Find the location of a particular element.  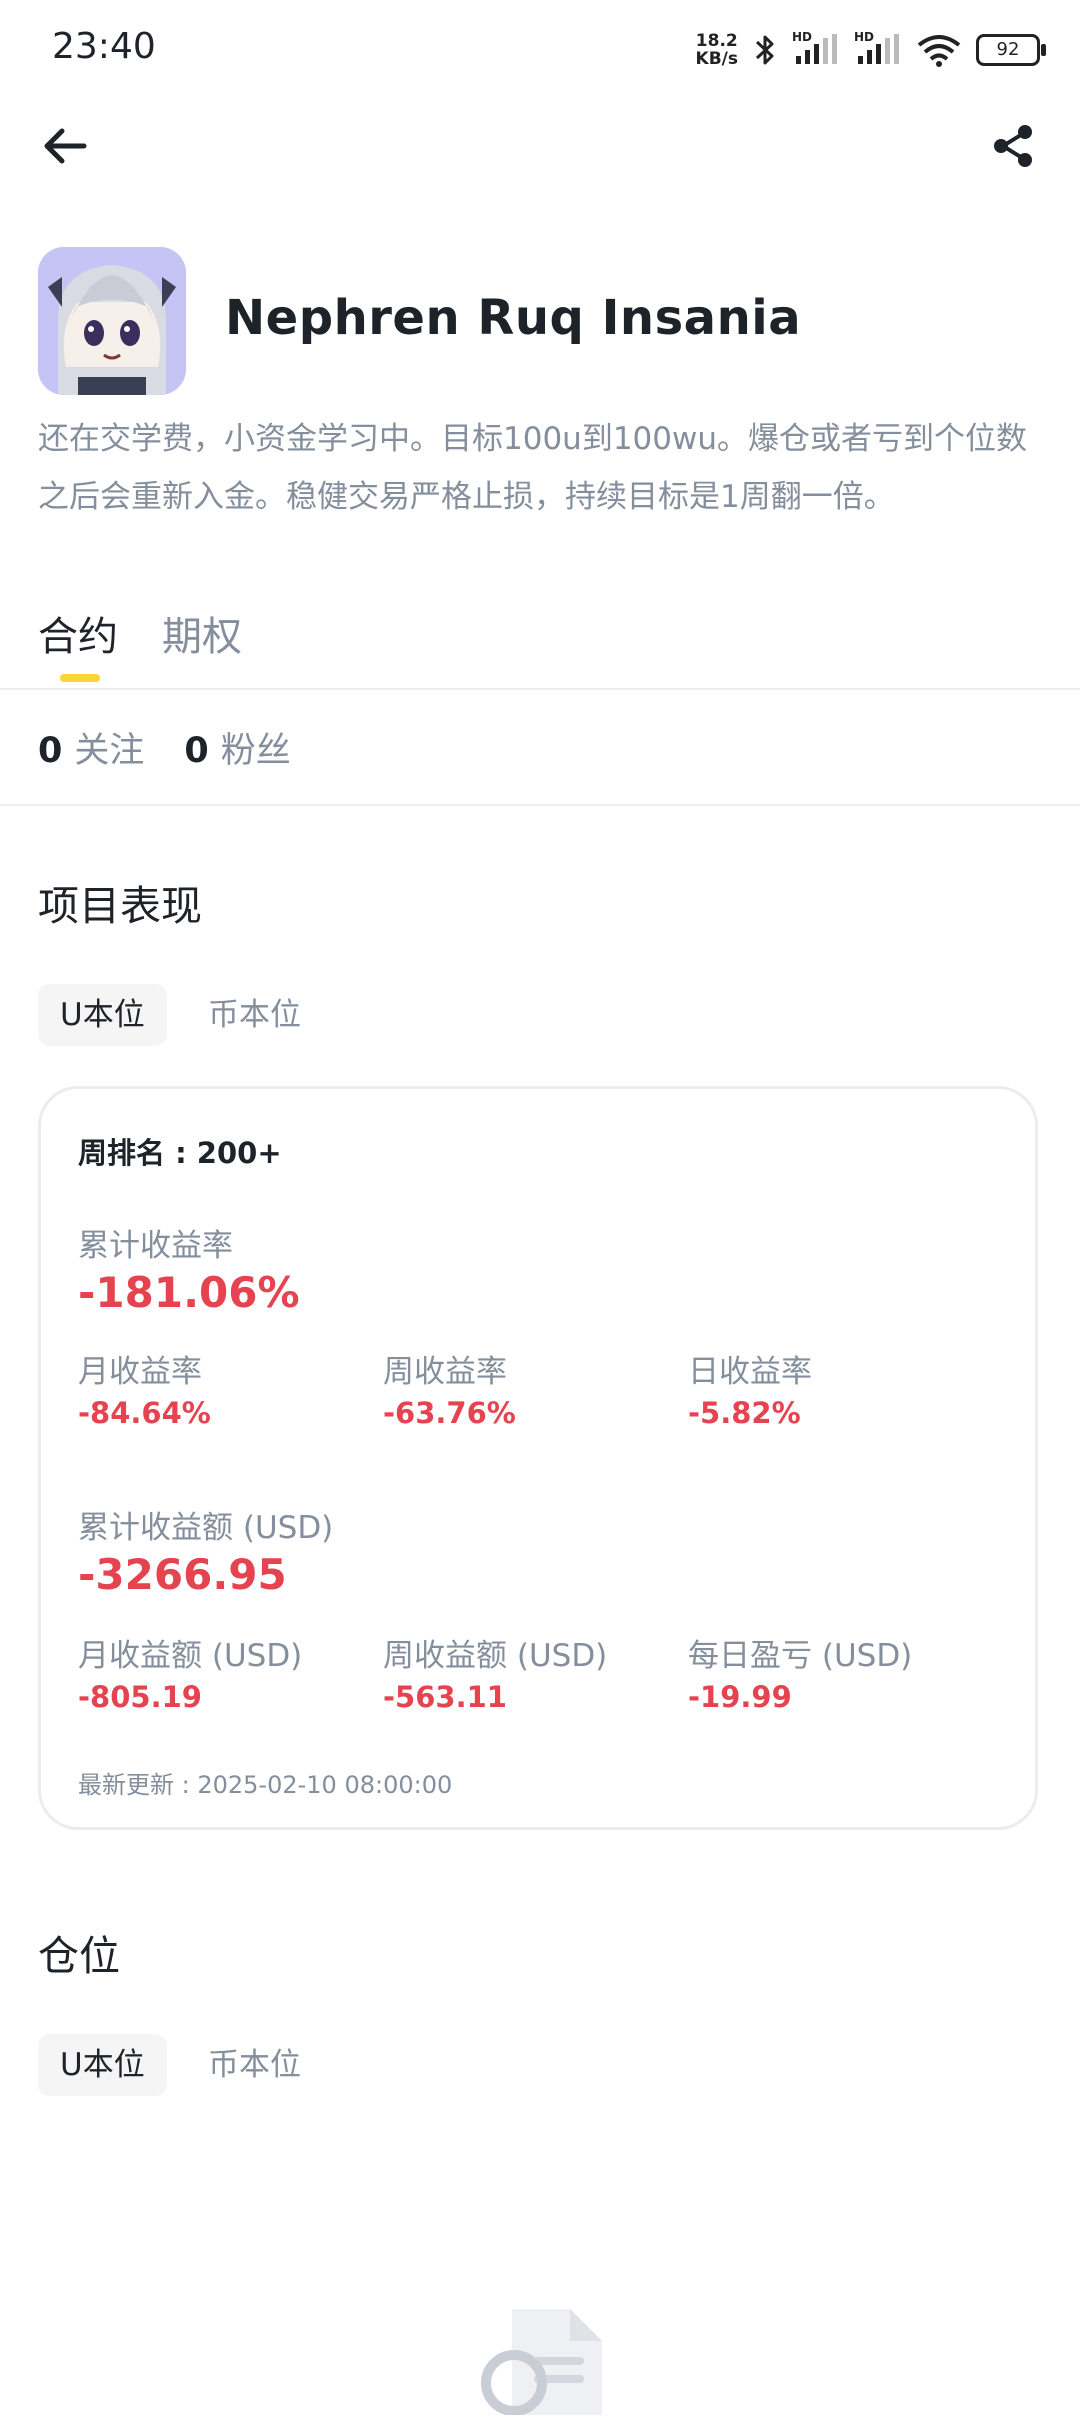

positions-title: 仓位 is located at coordinates (79, 1956).